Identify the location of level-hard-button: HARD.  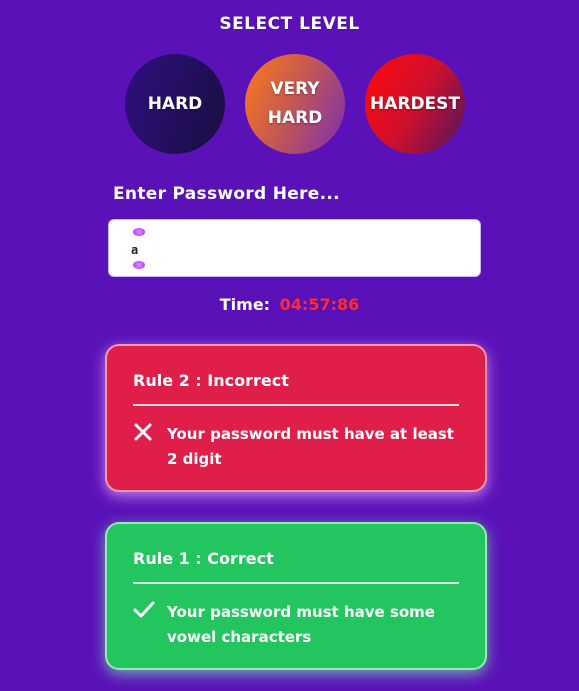
(175, 104).